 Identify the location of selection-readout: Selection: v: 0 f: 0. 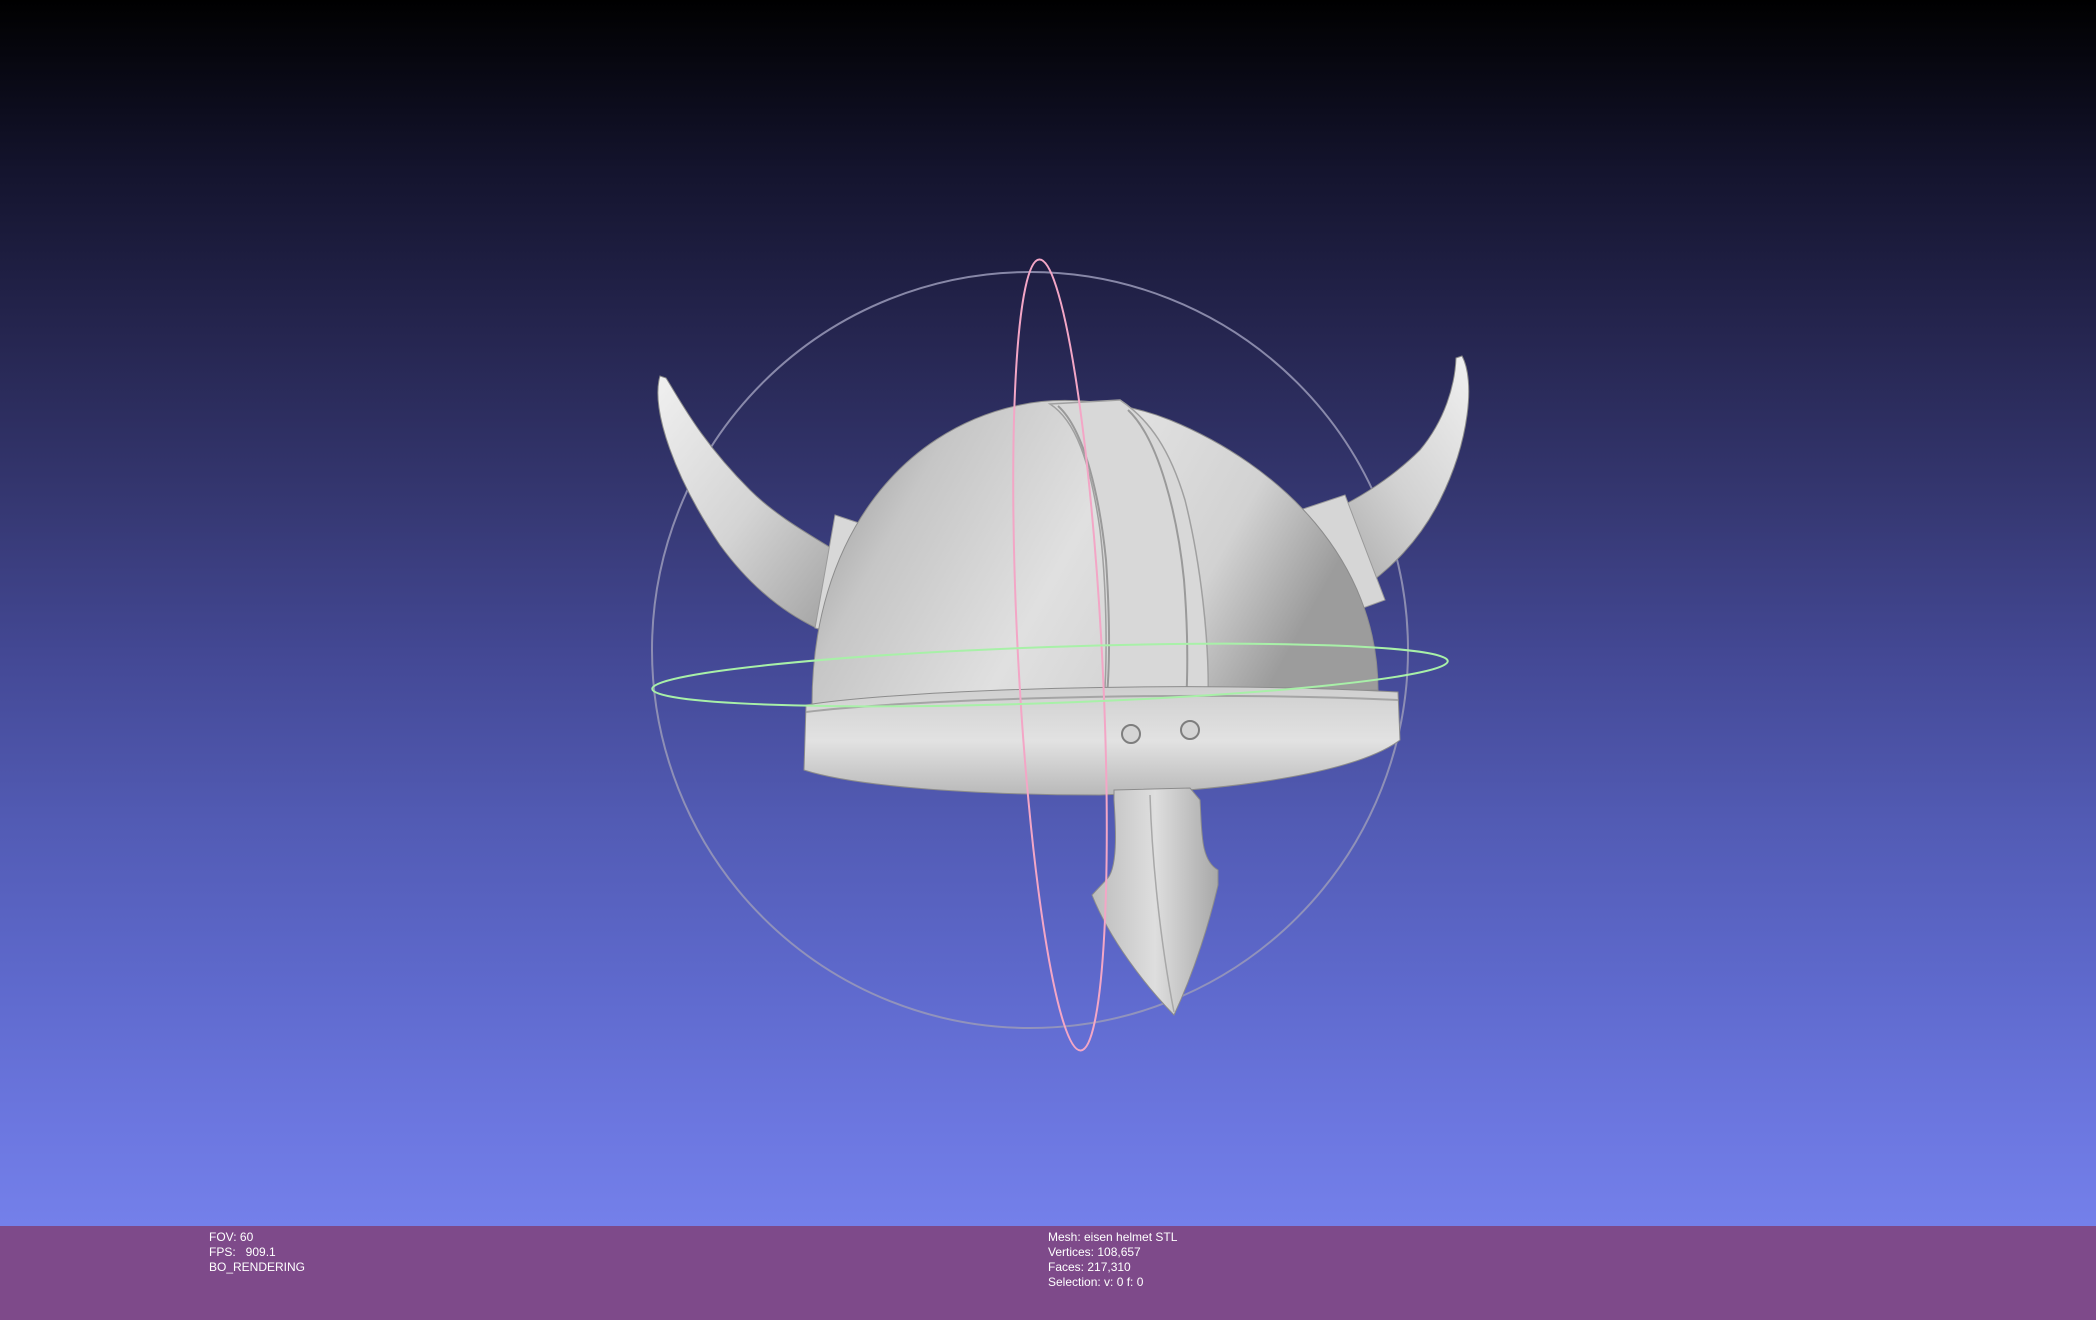
(1096, 1282).